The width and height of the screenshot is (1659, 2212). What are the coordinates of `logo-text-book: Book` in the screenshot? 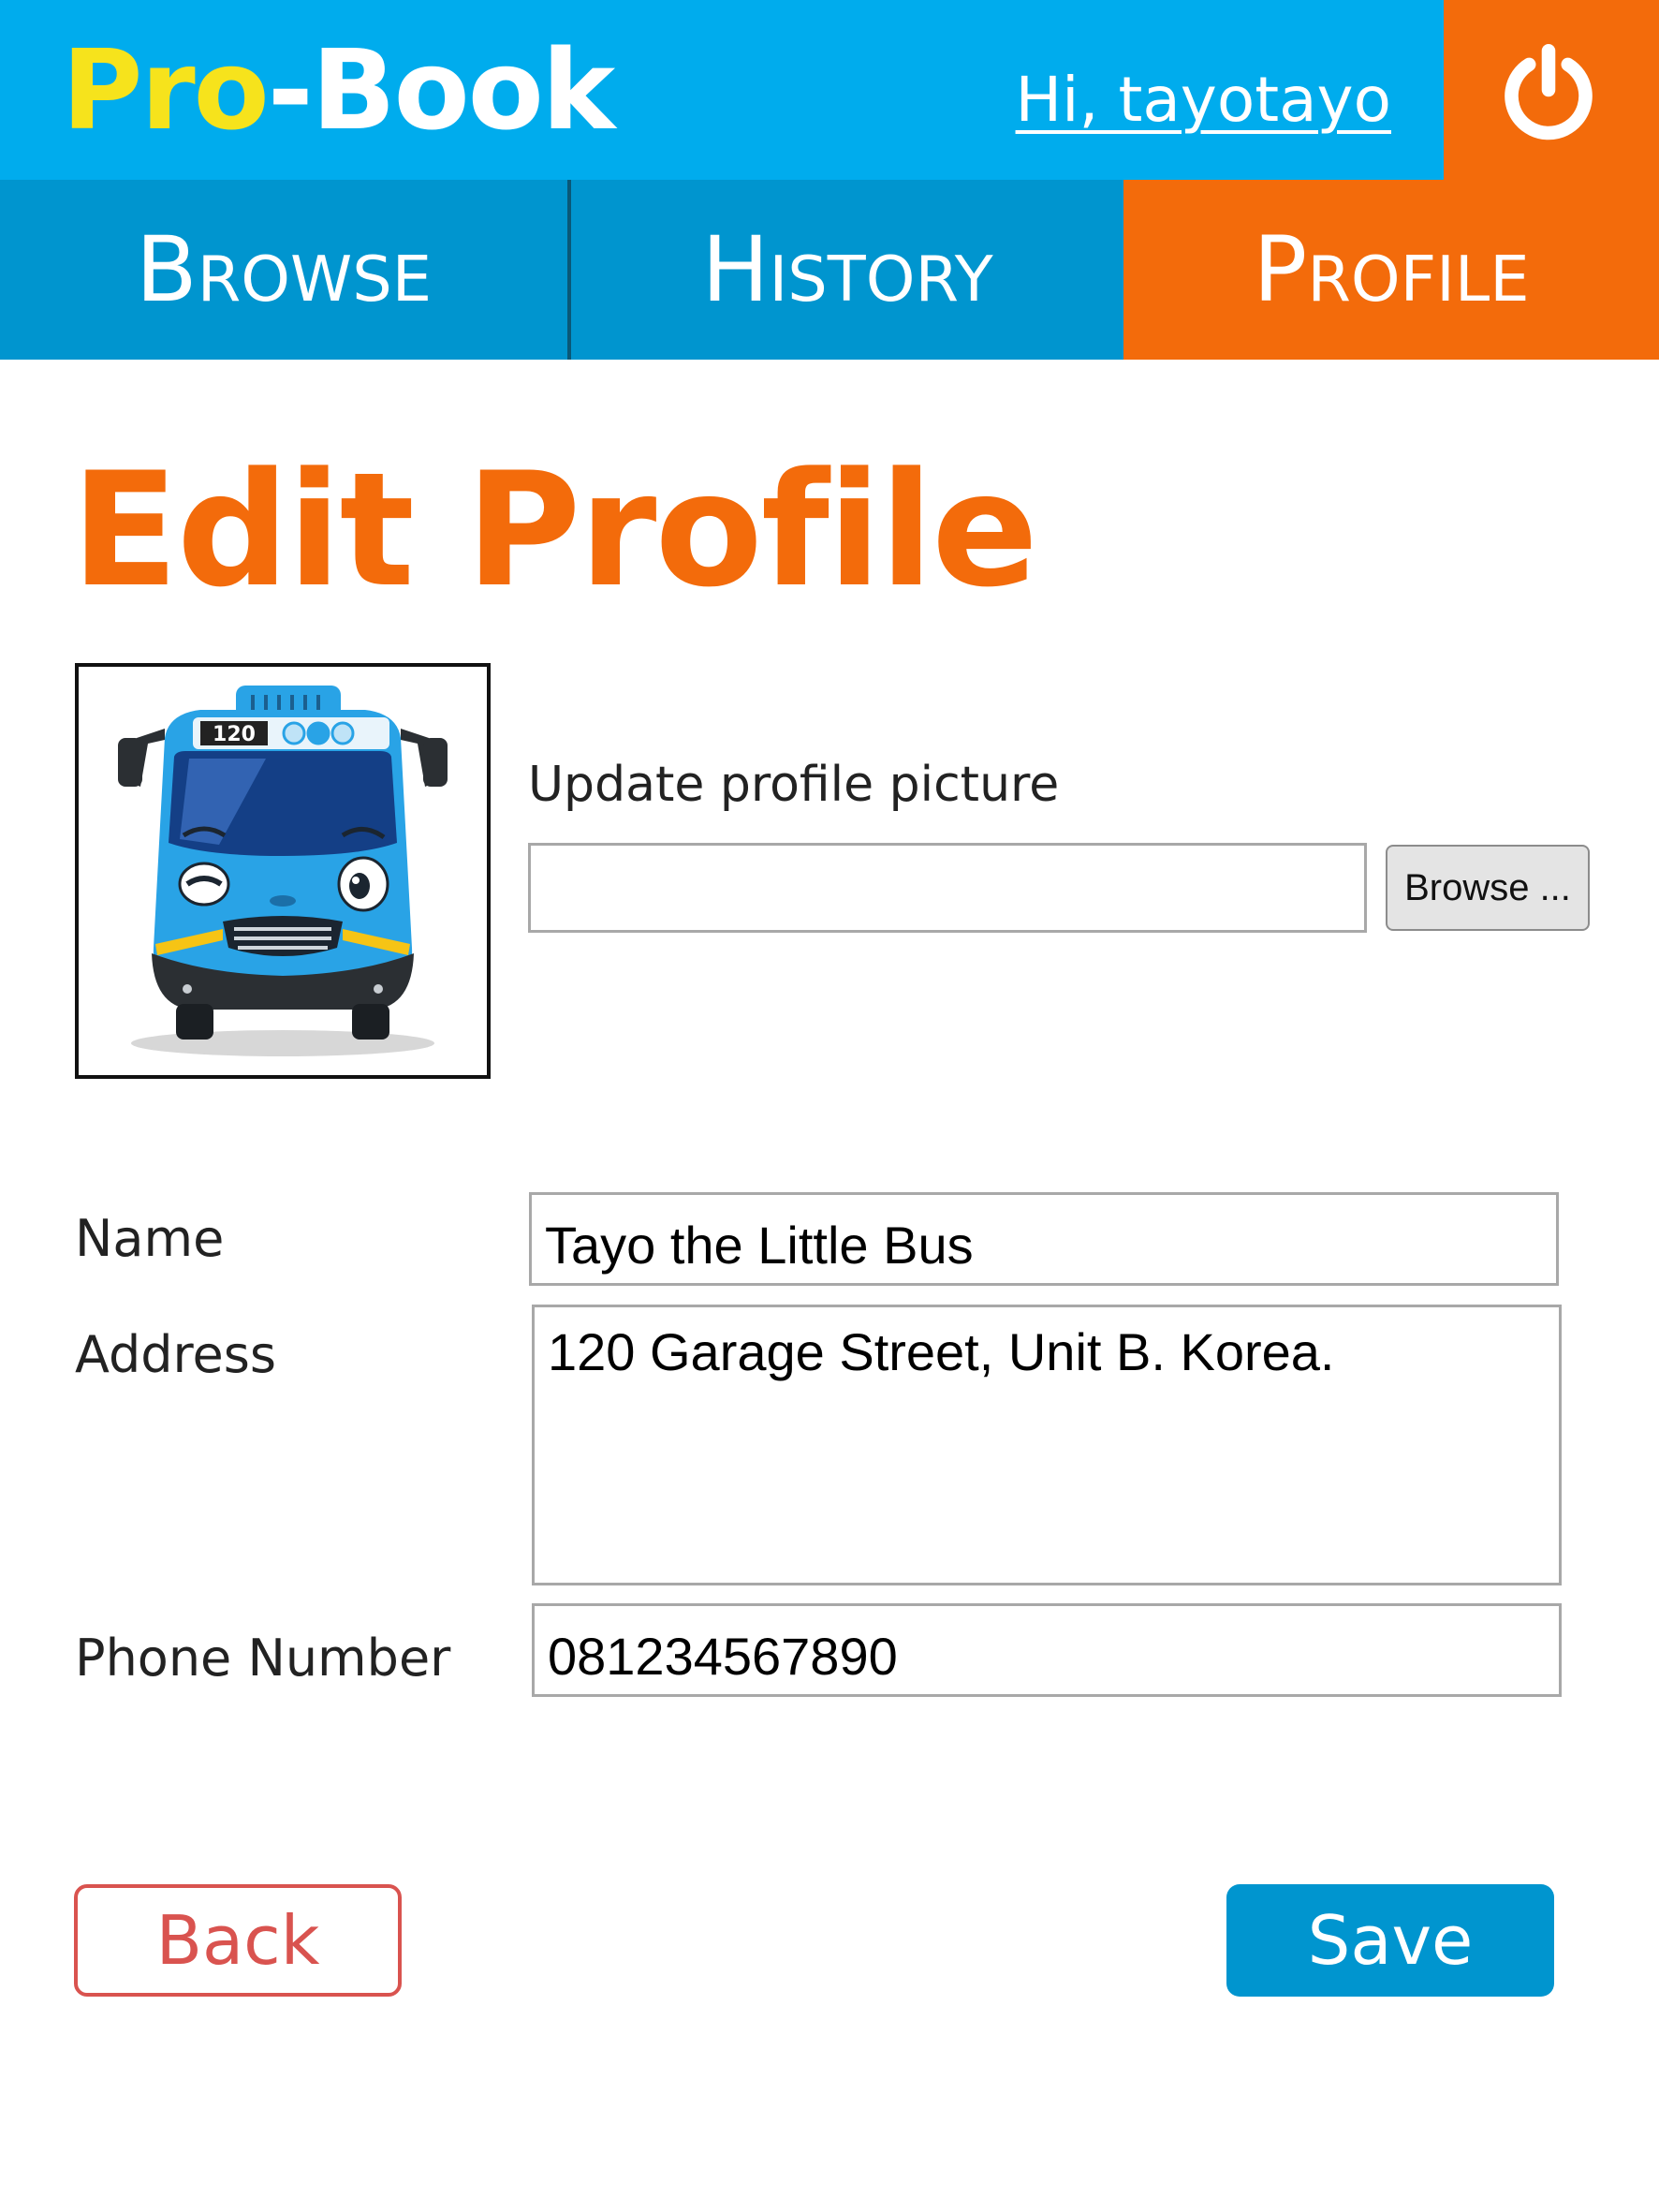 It's located at (463, 90).